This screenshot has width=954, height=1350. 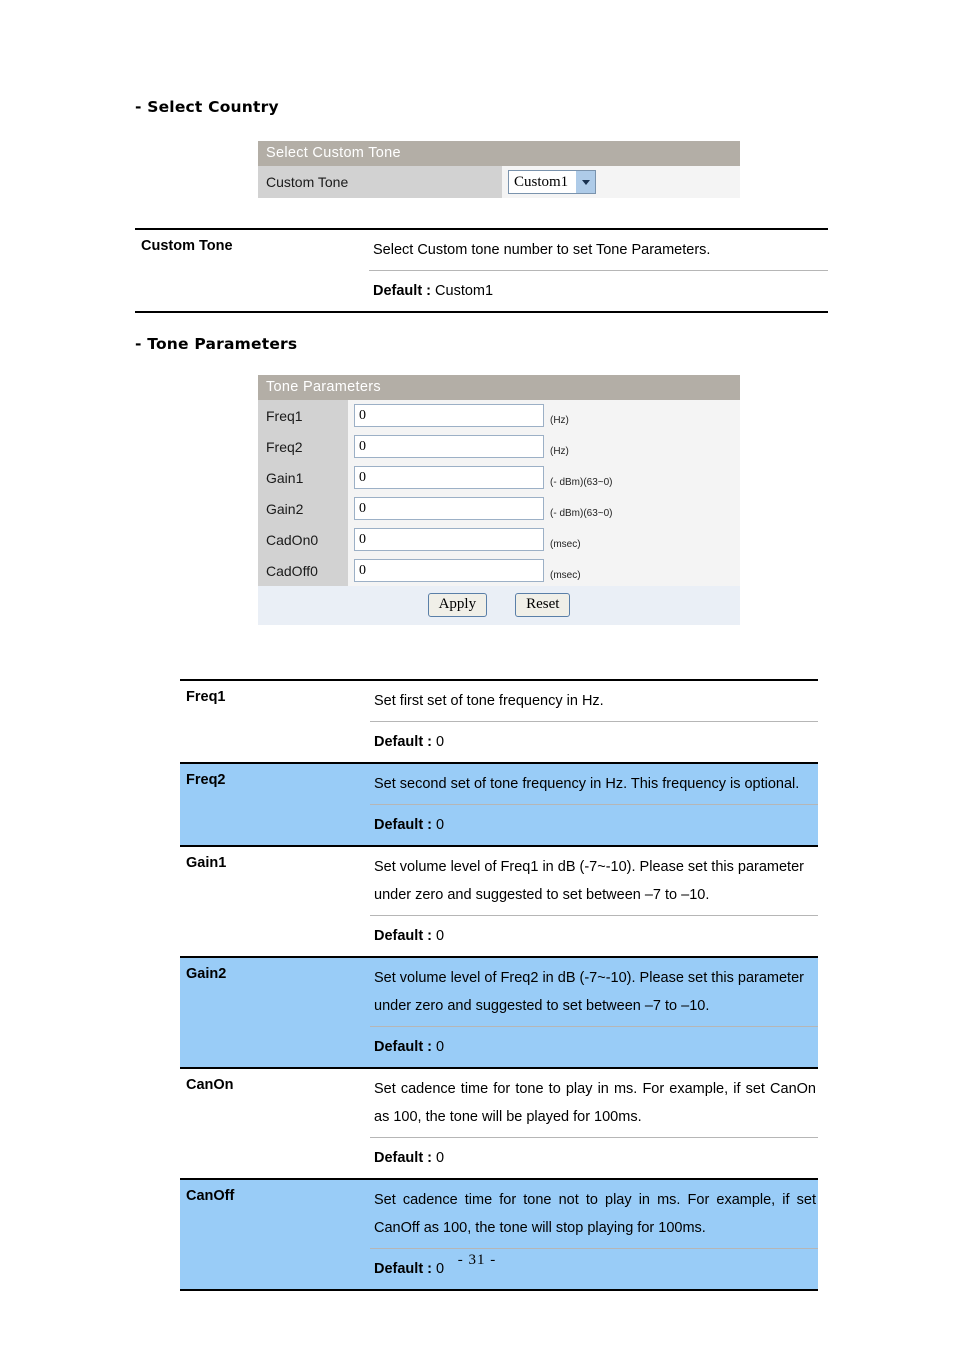 I want to click on row-term: Gain2, so click(x=275, y=991).